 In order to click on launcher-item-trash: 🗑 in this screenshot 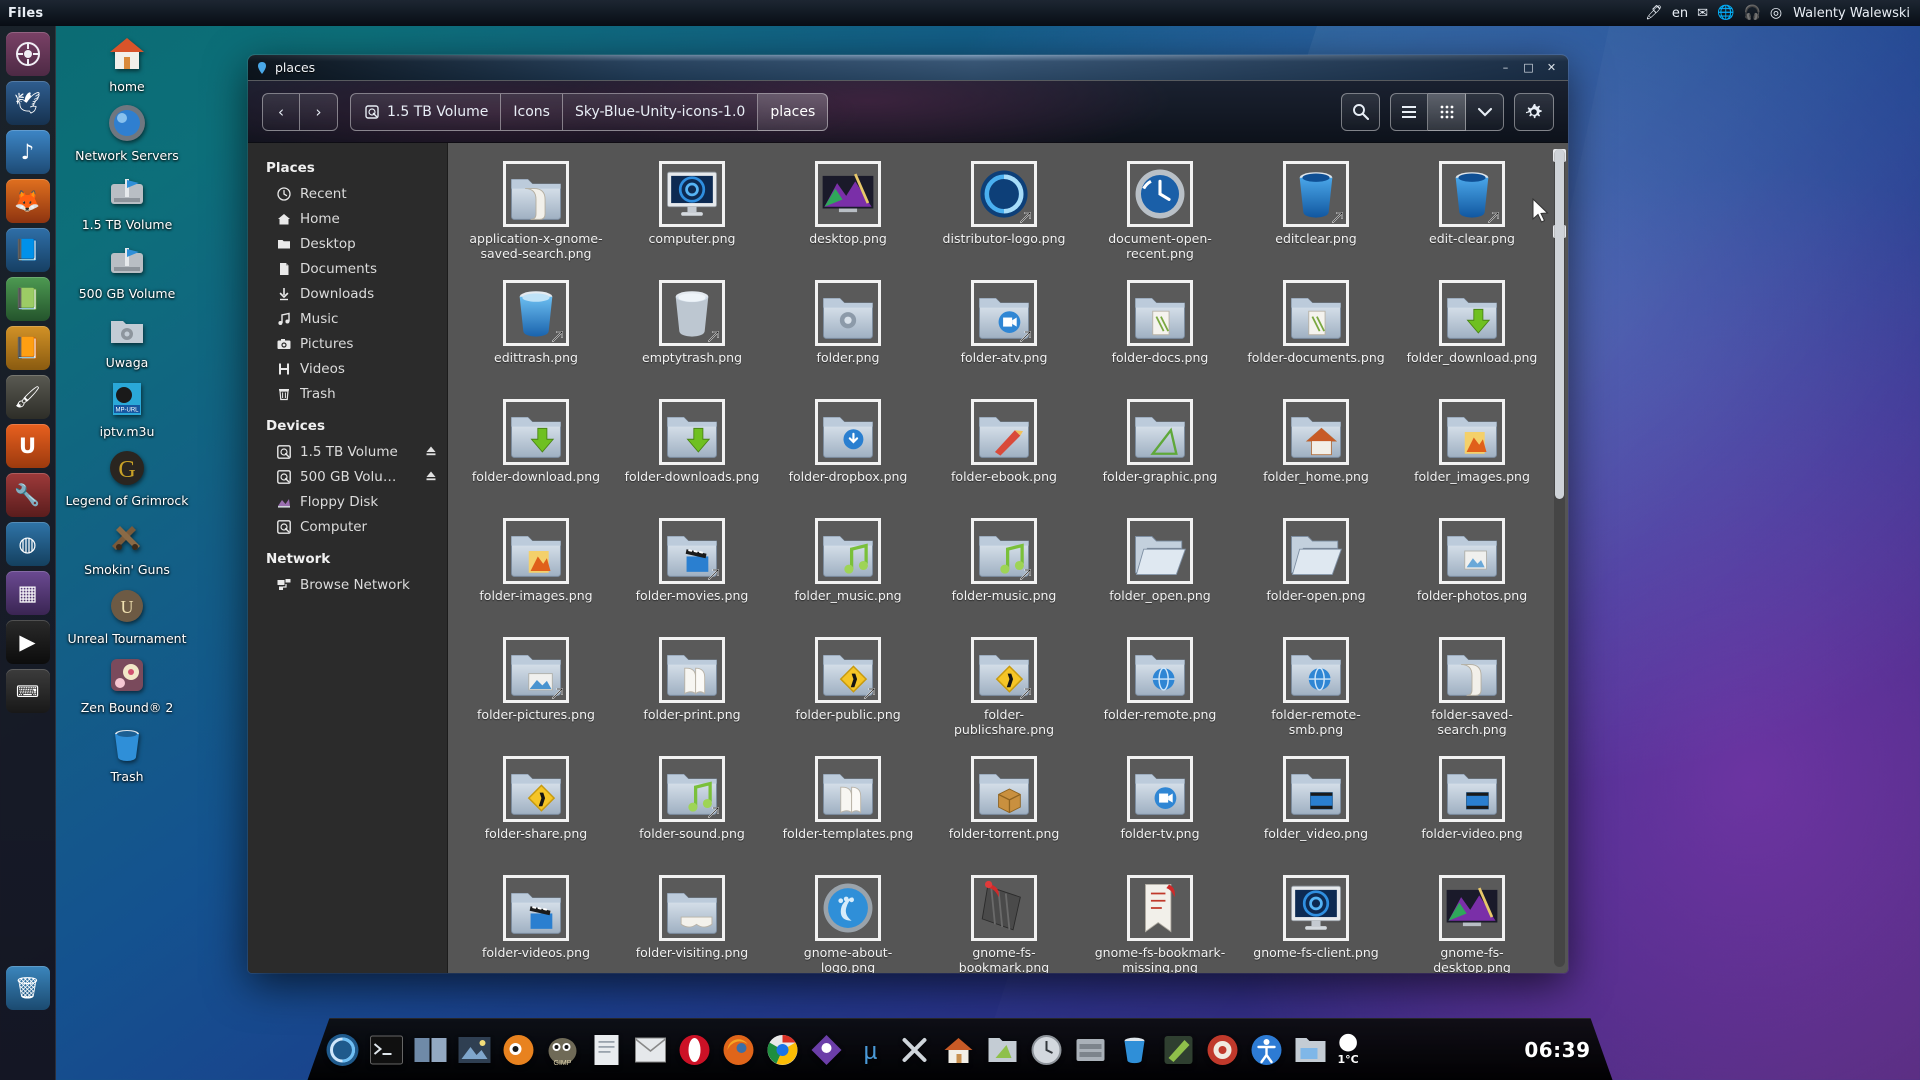, I will do `click(27, 988)`.